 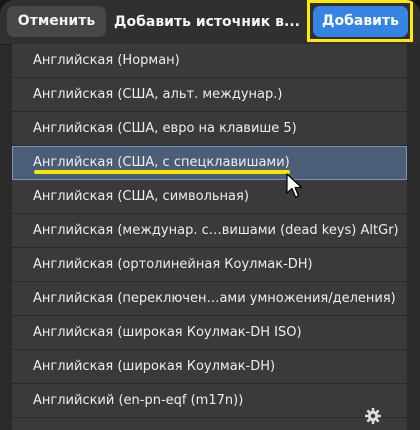 I want to click on list-item: Английская (широкая Коулмак-DH ISO), so click(x=209, y=333).